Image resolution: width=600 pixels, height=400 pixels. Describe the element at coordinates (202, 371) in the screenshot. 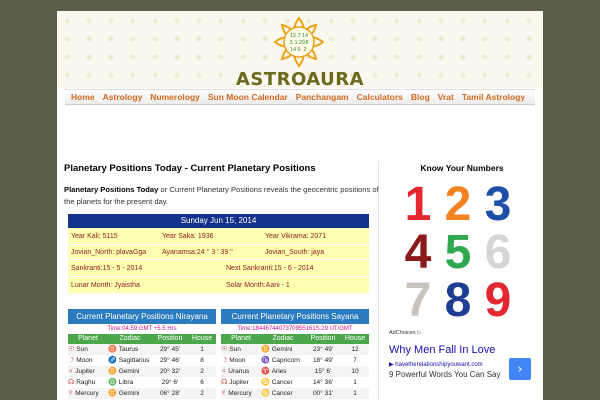

I see `house-cell-text: 2` at that location.